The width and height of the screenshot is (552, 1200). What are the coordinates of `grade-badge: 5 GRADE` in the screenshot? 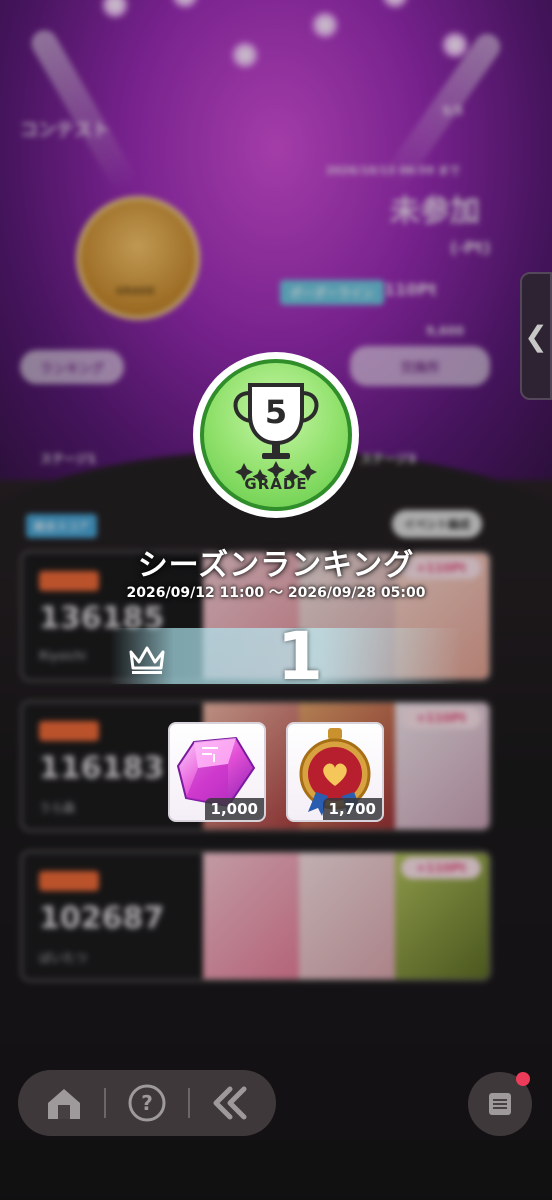 It's located at (276, 435).